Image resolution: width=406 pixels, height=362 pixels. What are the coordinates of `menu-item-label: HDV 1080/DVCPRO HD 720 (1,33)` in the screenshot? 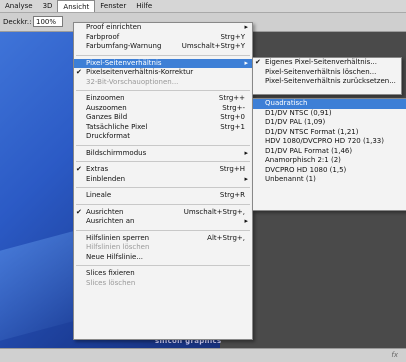 It's located at (324, 141).